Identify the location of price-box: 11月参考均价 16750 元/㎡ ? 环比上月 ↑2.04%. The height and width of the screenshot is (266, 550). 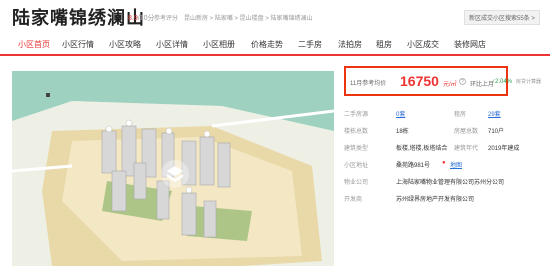
(428, 81).